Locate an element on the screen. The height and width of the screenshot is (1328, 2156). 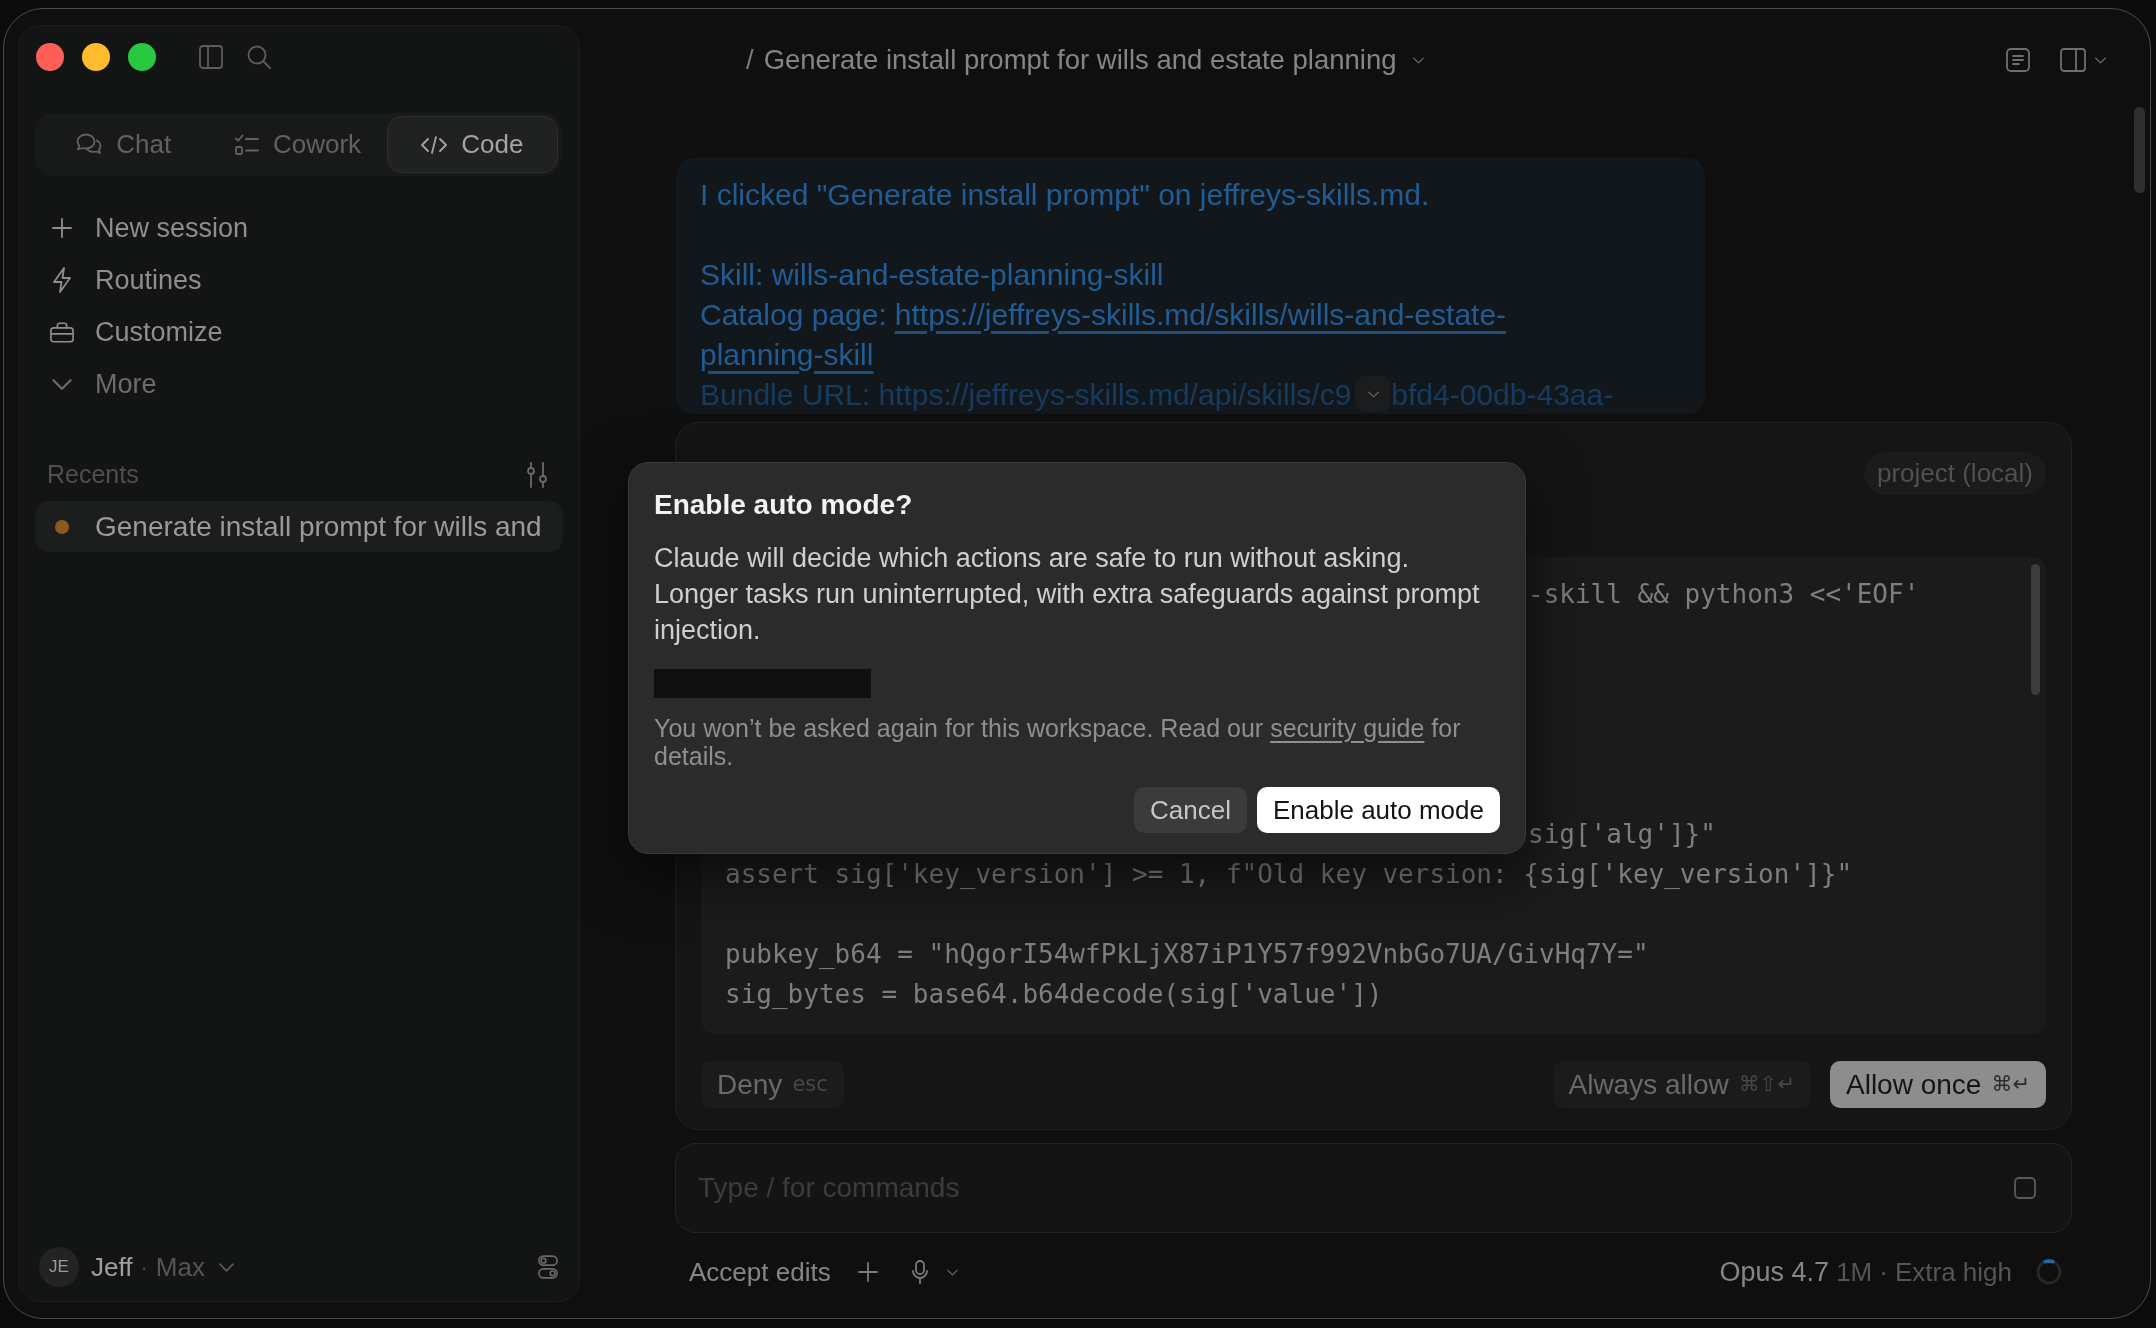
chat-bubbles-icon is located at coordinates (89, 144).